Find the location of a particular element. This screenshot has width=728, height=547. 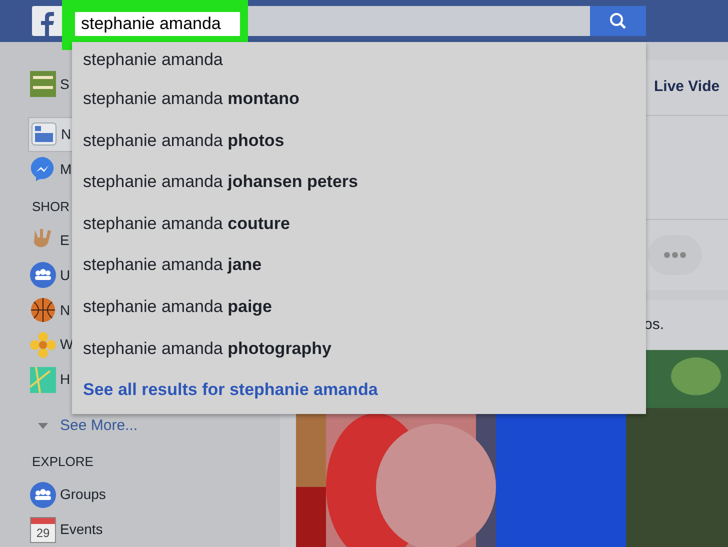

sidebar-item: M is located at coordinates (50, 169).